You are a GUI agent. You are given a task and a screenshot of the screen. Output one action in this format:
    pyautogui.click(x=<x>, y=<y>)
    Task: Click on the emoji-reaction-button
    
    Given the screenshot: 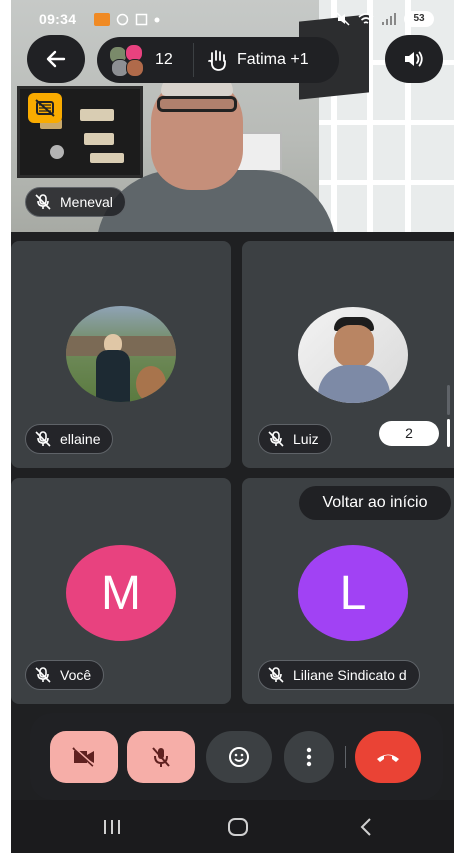 What is the action you would take?
    pyautogui.click(x=239, y=757)
    